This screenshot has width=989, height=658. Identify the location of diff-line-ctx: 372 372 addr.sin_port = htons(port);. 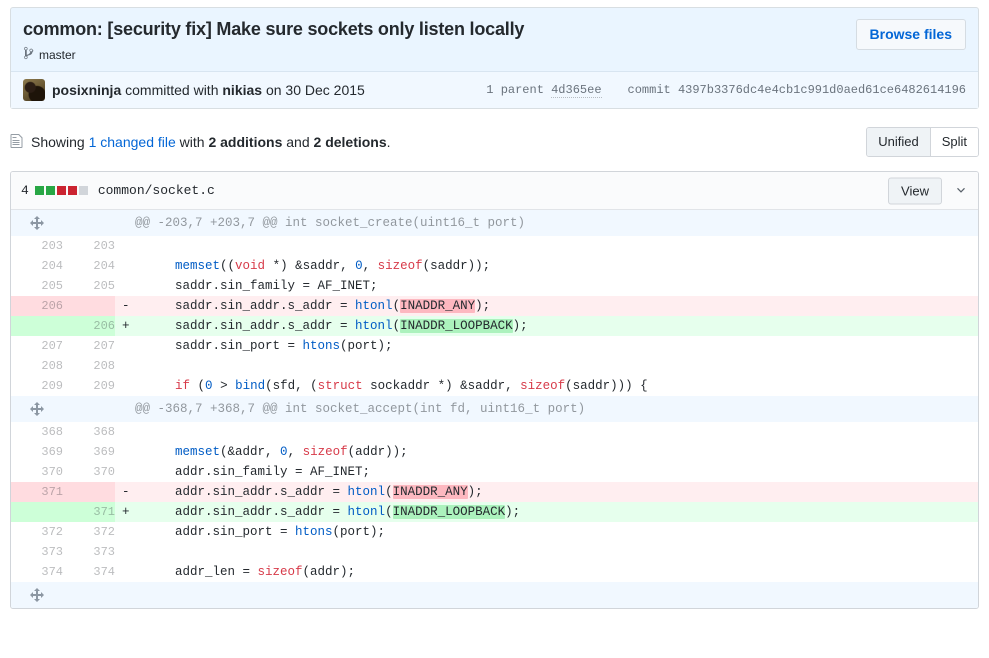
(494, 532).